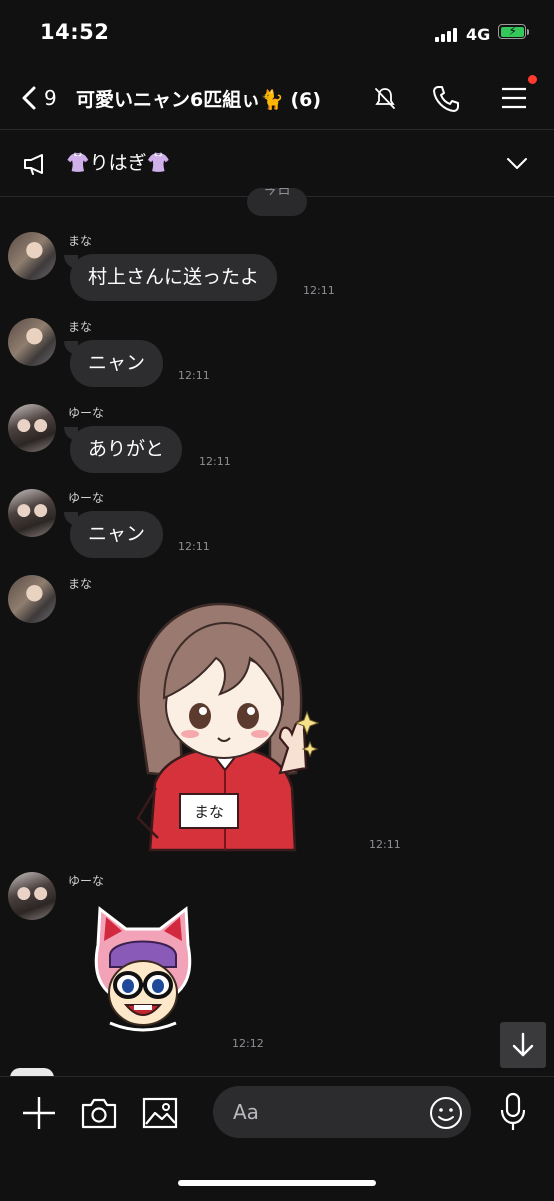 The width and height of the screenshot is (554, 1201). I want to click on battery-tip, so click(528, 32).